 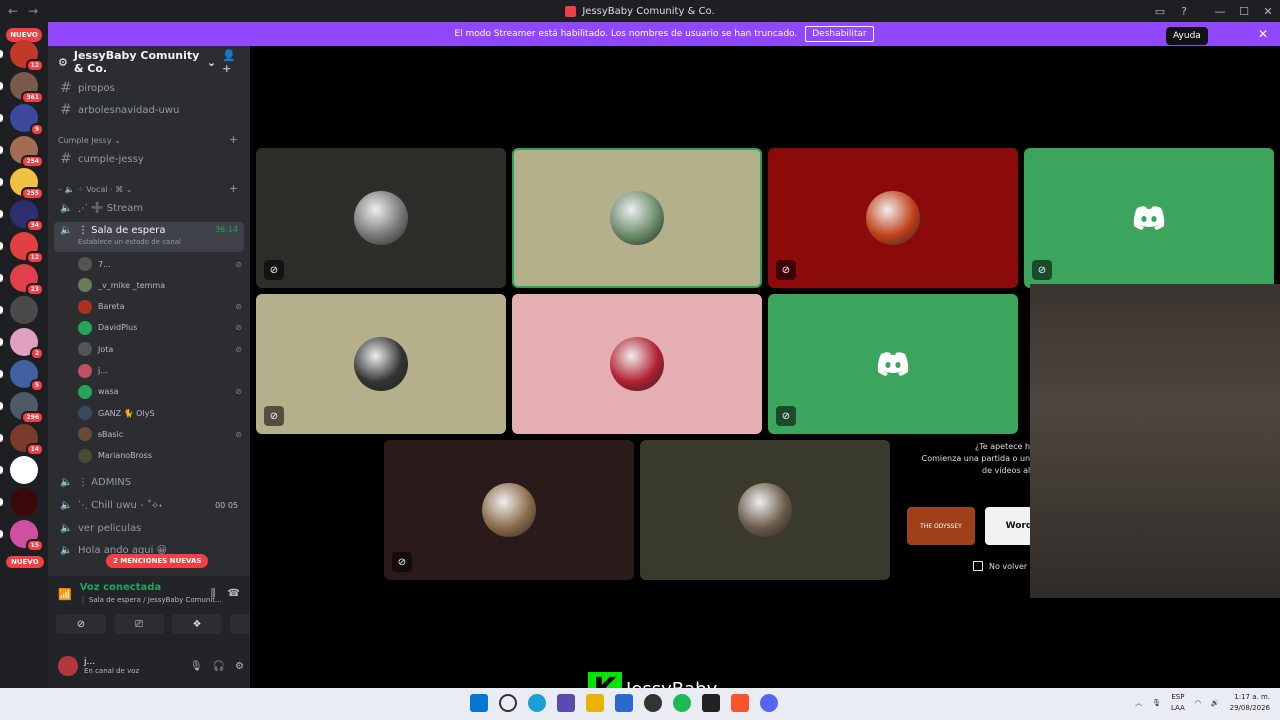 I want to click on window-title: JessyBaby Comunity & Co., so click(x=640, y=11).